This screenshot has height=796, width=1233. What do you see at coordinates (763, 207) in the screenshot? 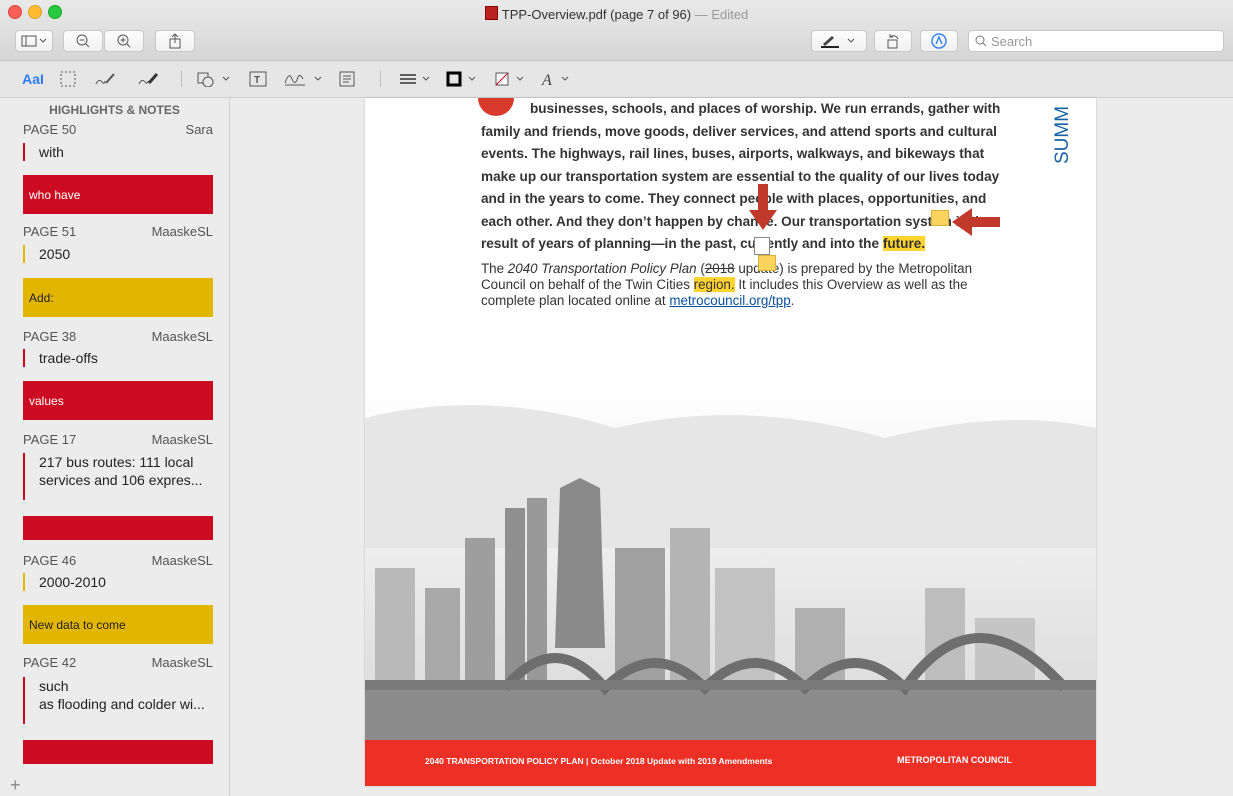
I see `down-arrow-annotation` at bounding box center [763, 207].